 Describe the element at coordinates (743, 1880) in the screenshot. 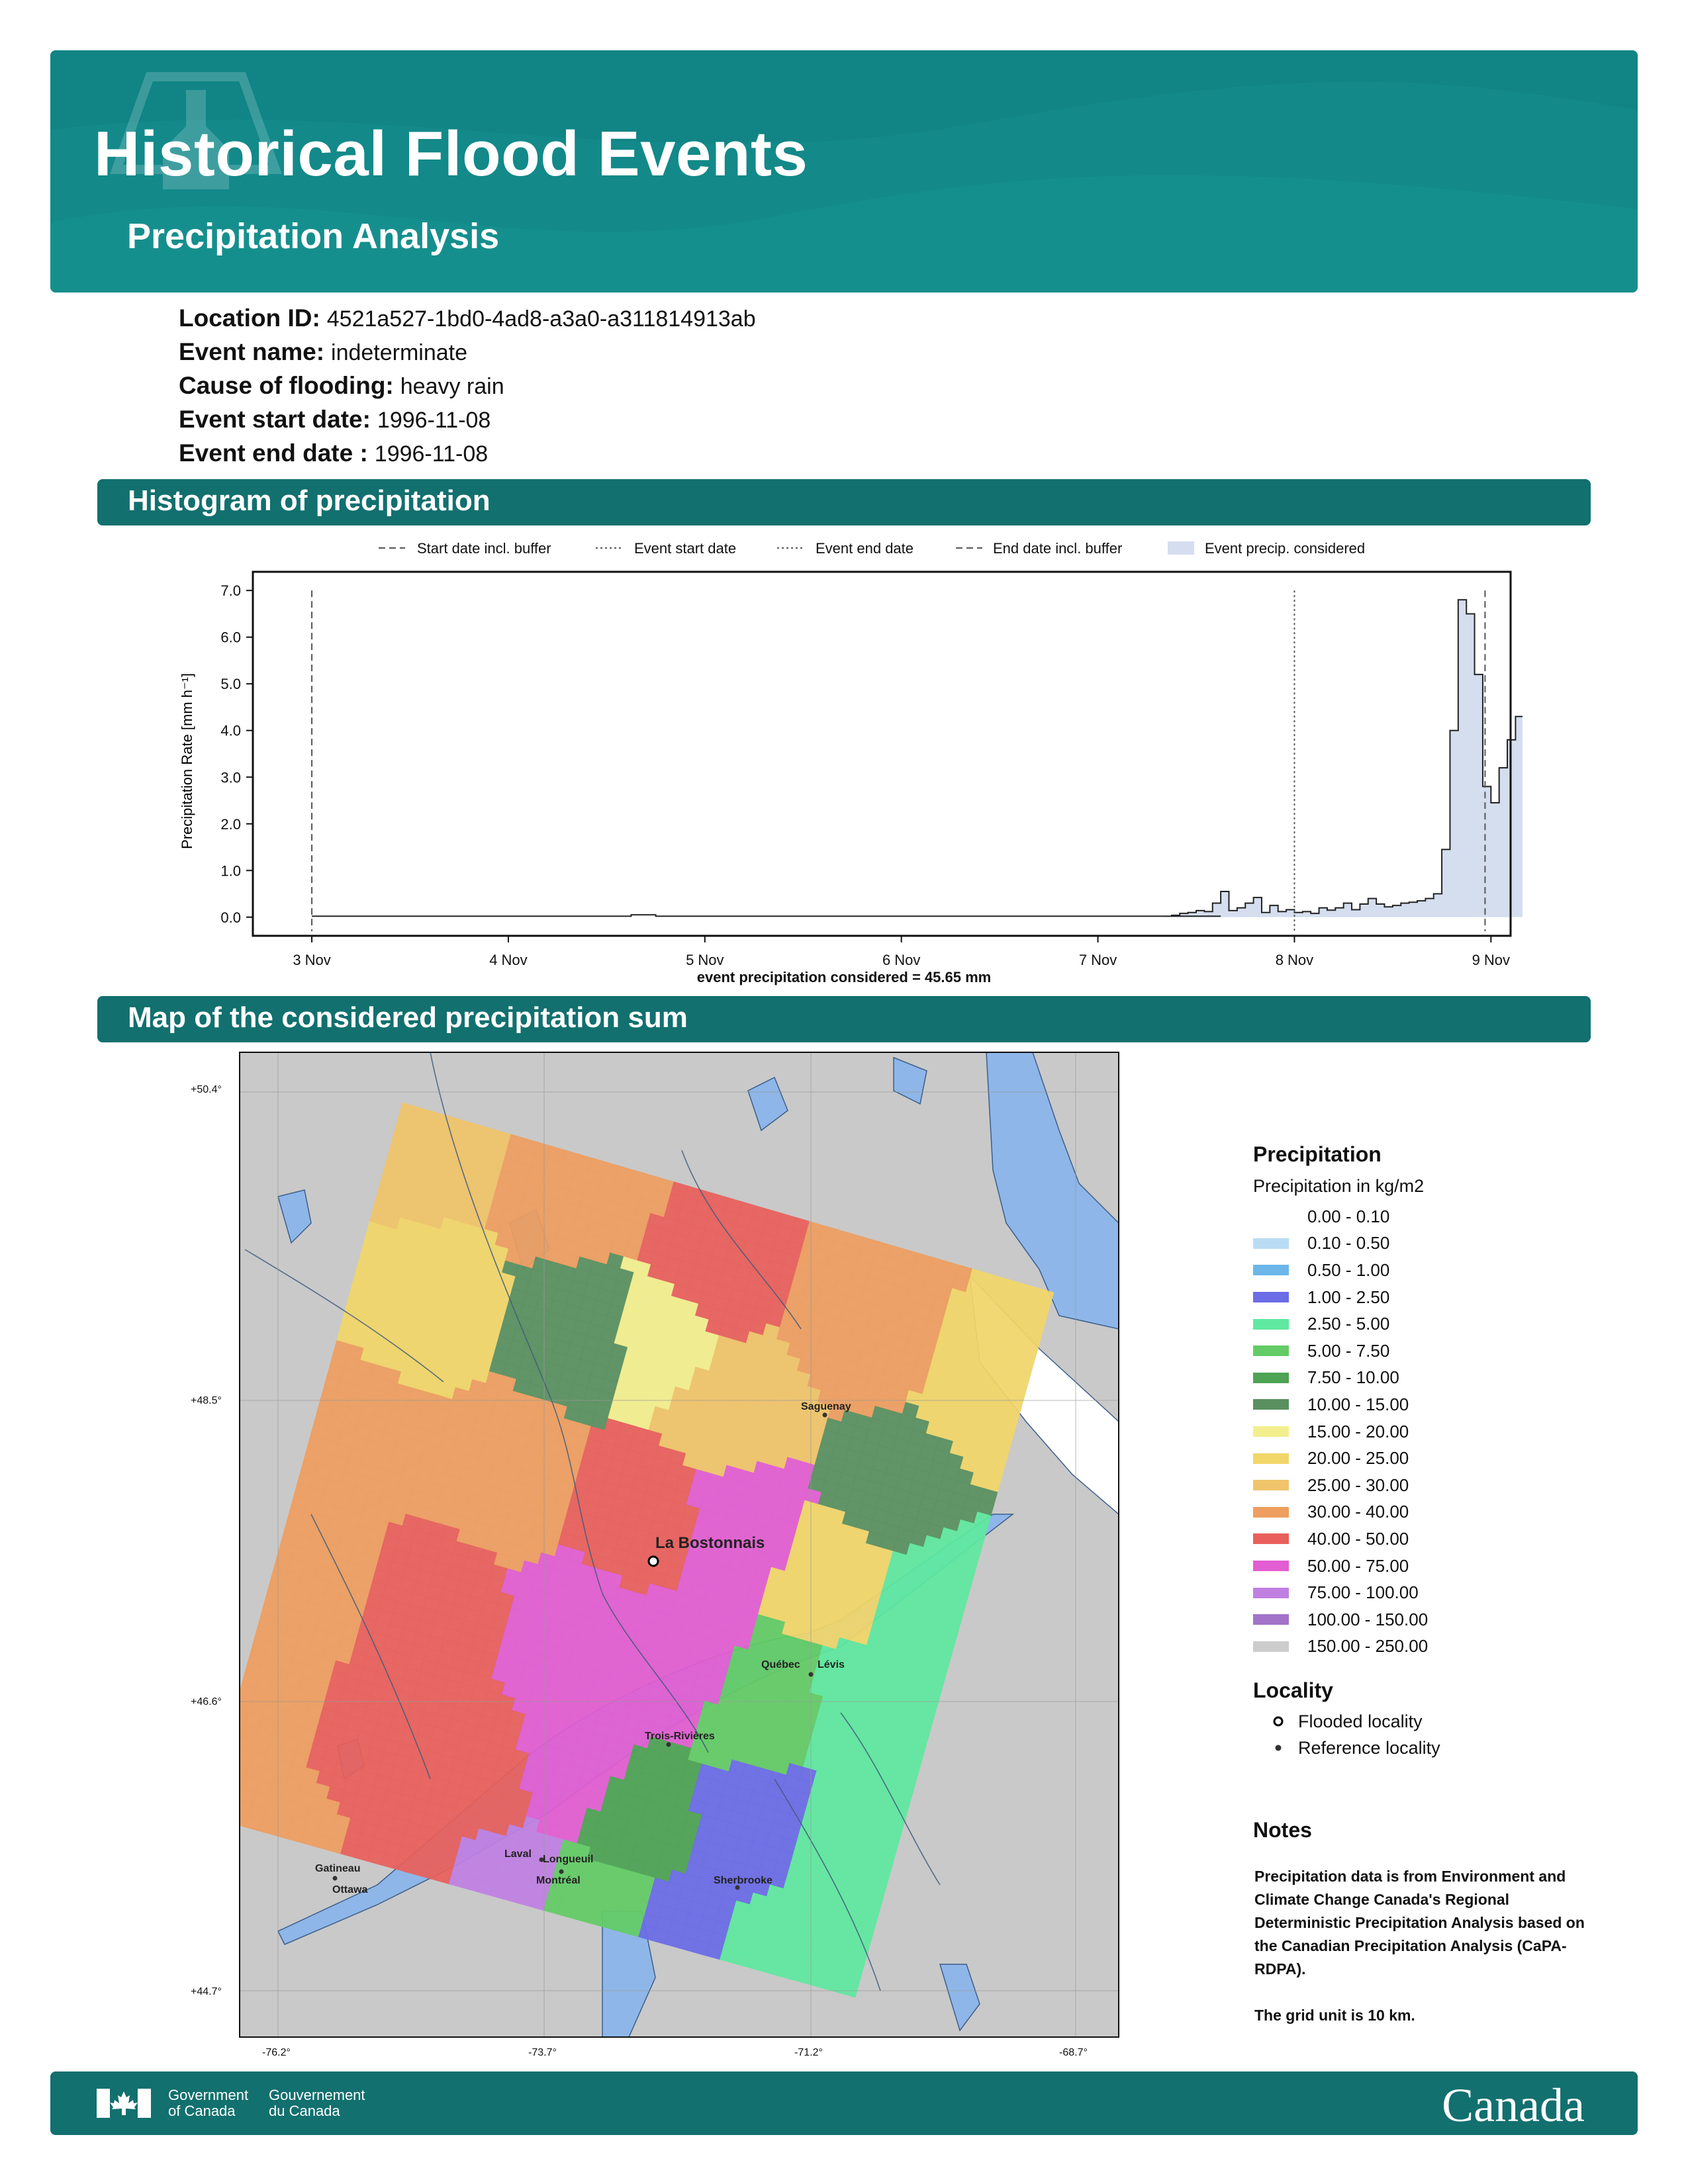

I see `place-sherbrooke: Sherbrooke` at that location.